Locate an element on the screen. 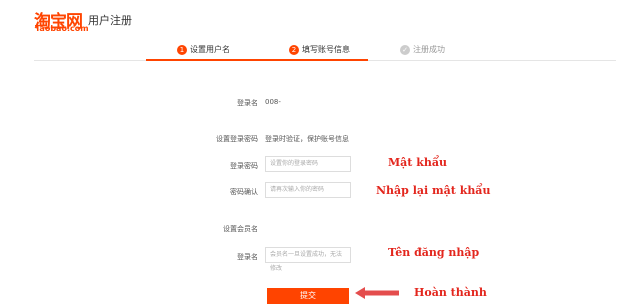  password-input: 设置你的登录密码 is located at coordinates (308, 164).